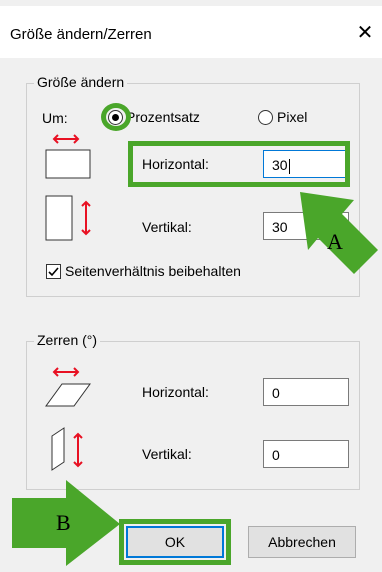 This screenshot has height=572, width=382. Describe the element at coordinates (239, 164) in the screenshot. I see `horizontal-field-highlight` at that location.